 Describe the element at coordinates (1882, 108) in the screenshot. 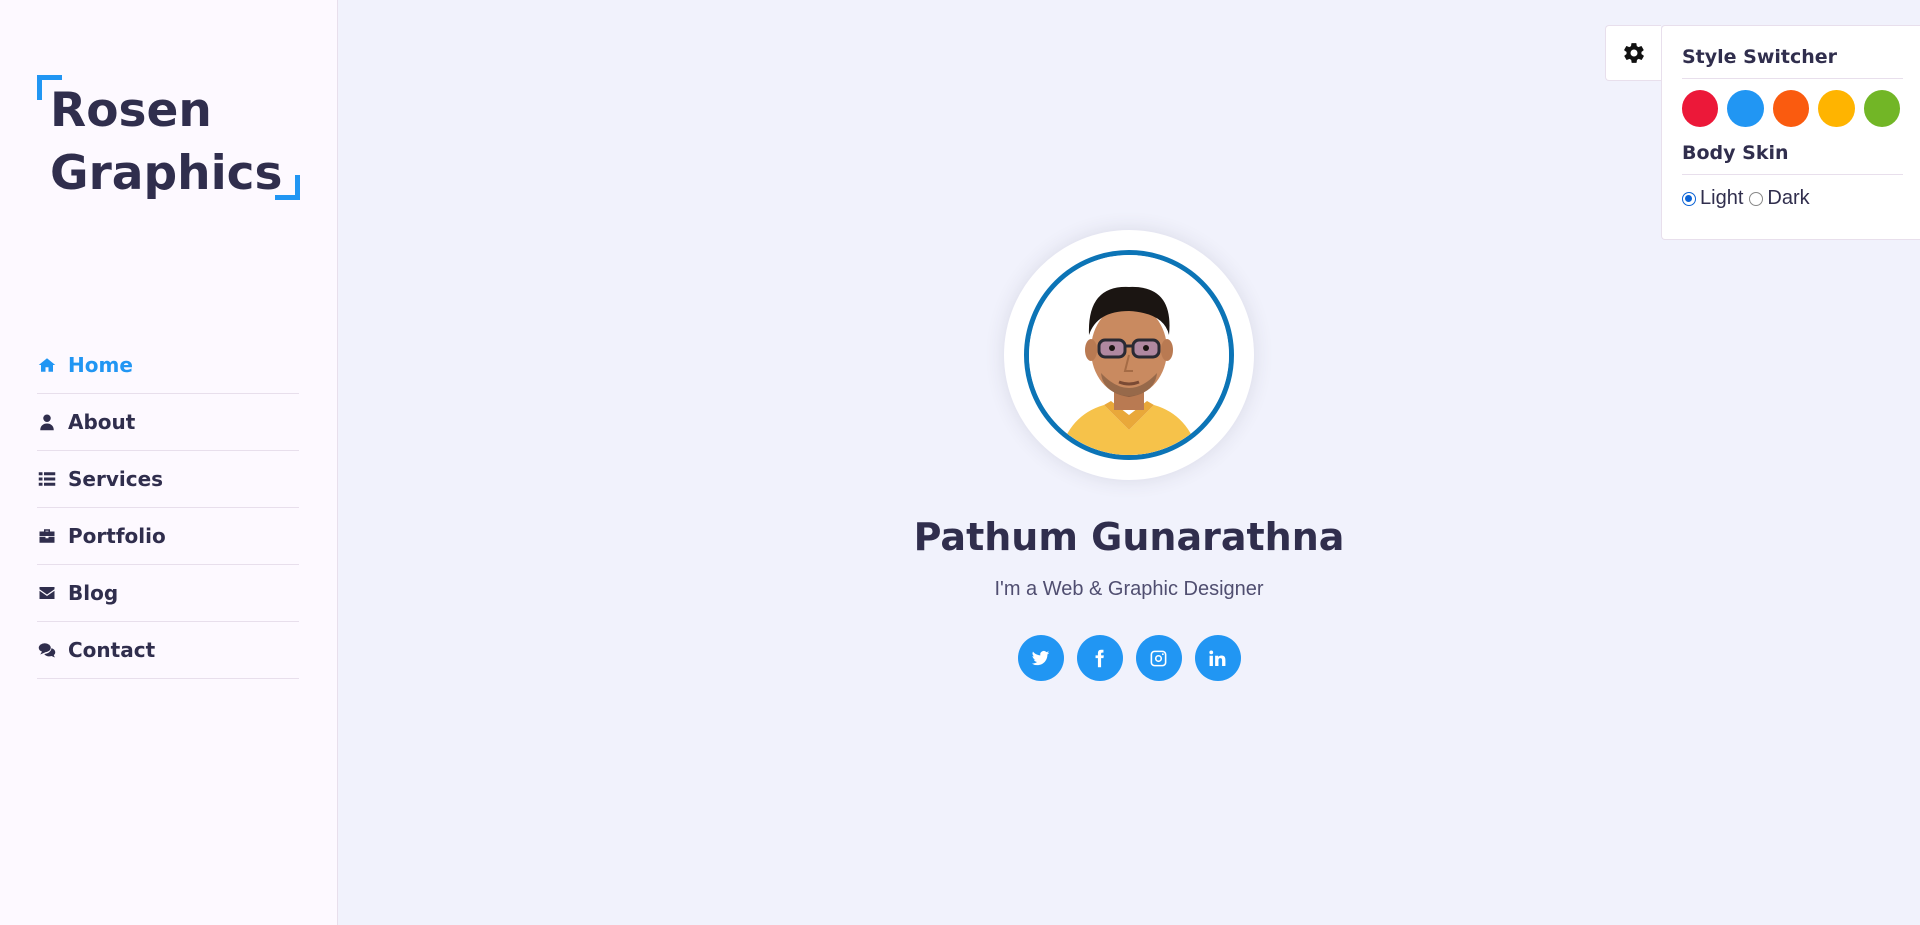

I see `color-swatch-green` at that location.